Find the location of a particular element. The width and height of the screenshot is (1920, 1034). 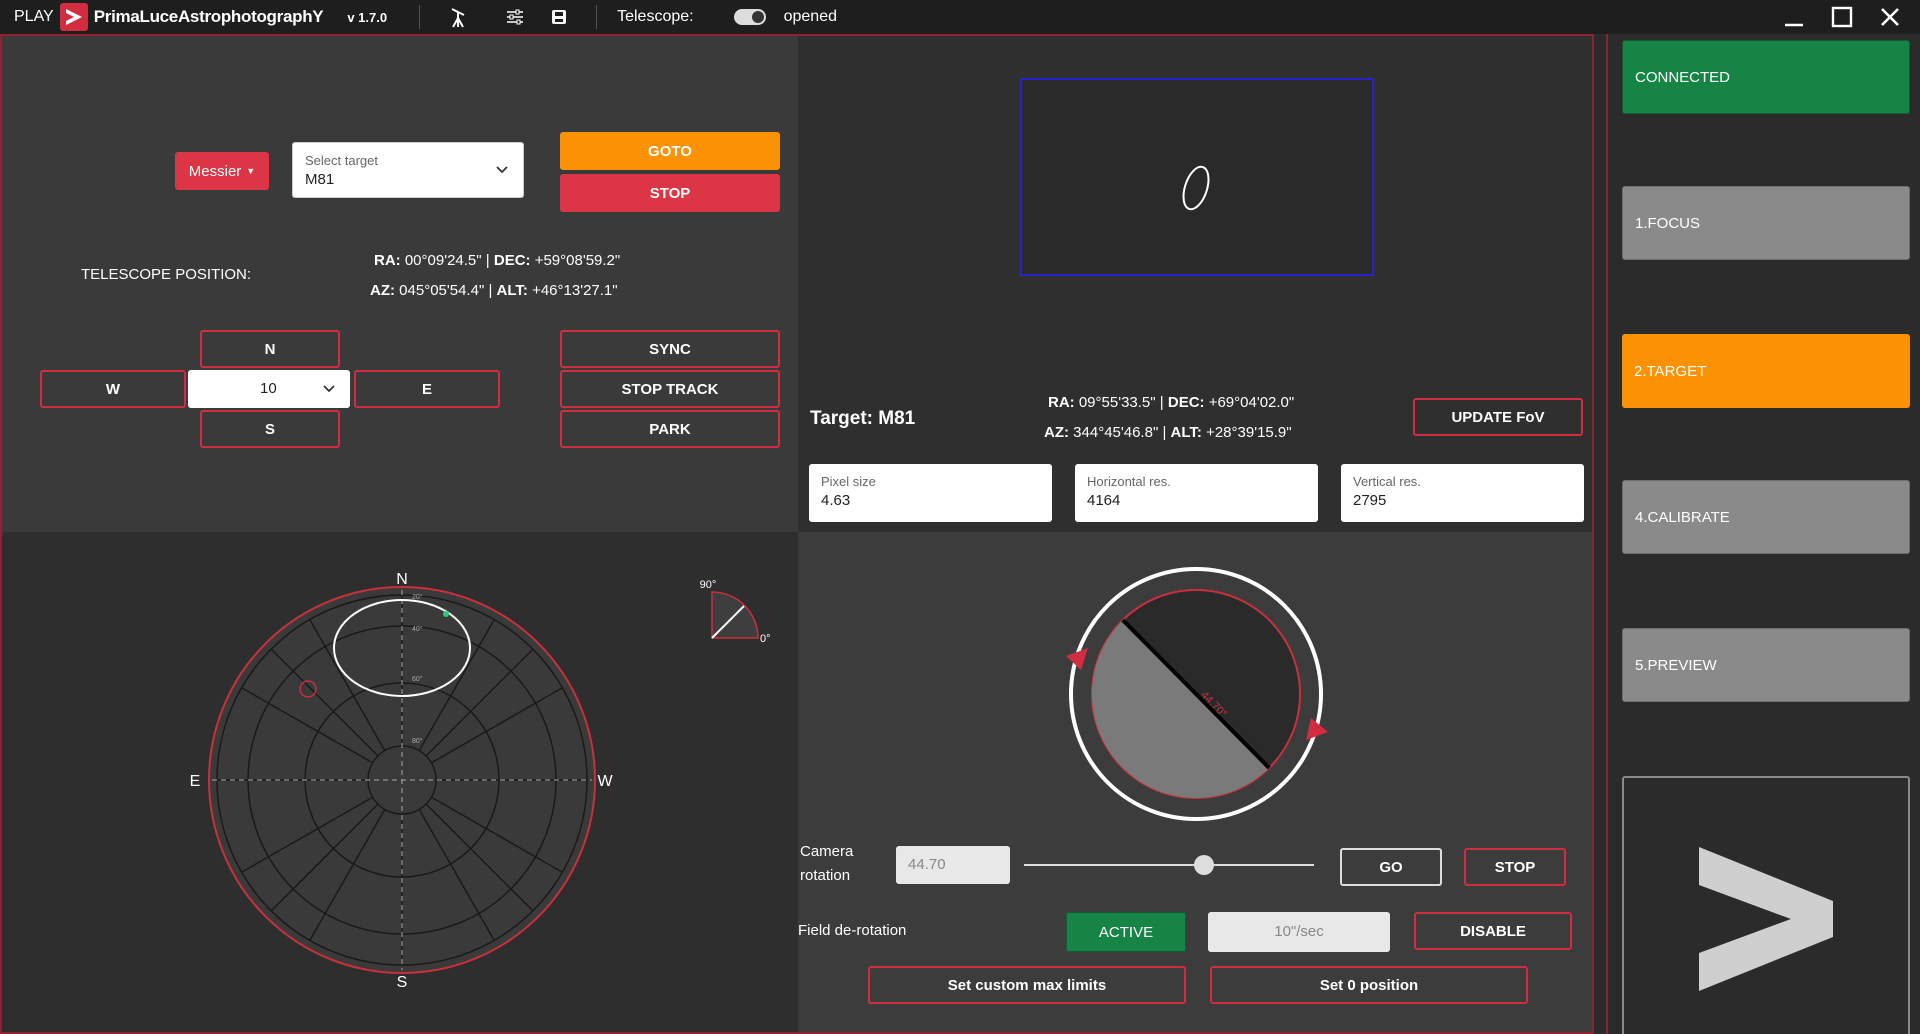

next-arrow-icon is located at coordinates (1766, 919).